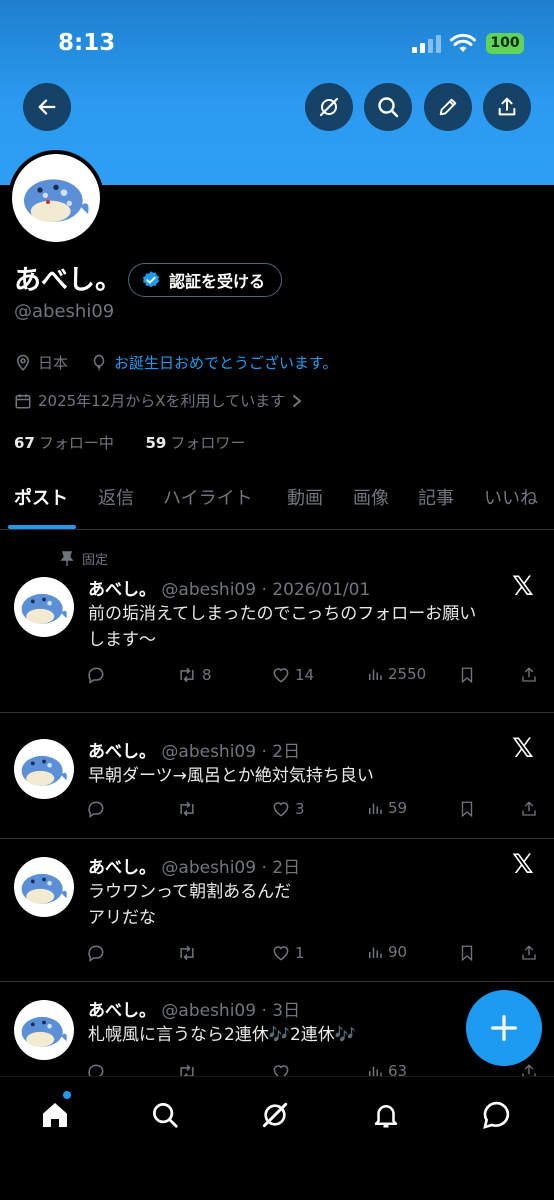 The width and height of the screenshot is (554, 1200). Describe the element at coordinates (316, 955) in the screenshot. I see `post-actions: 1 90` at that location.